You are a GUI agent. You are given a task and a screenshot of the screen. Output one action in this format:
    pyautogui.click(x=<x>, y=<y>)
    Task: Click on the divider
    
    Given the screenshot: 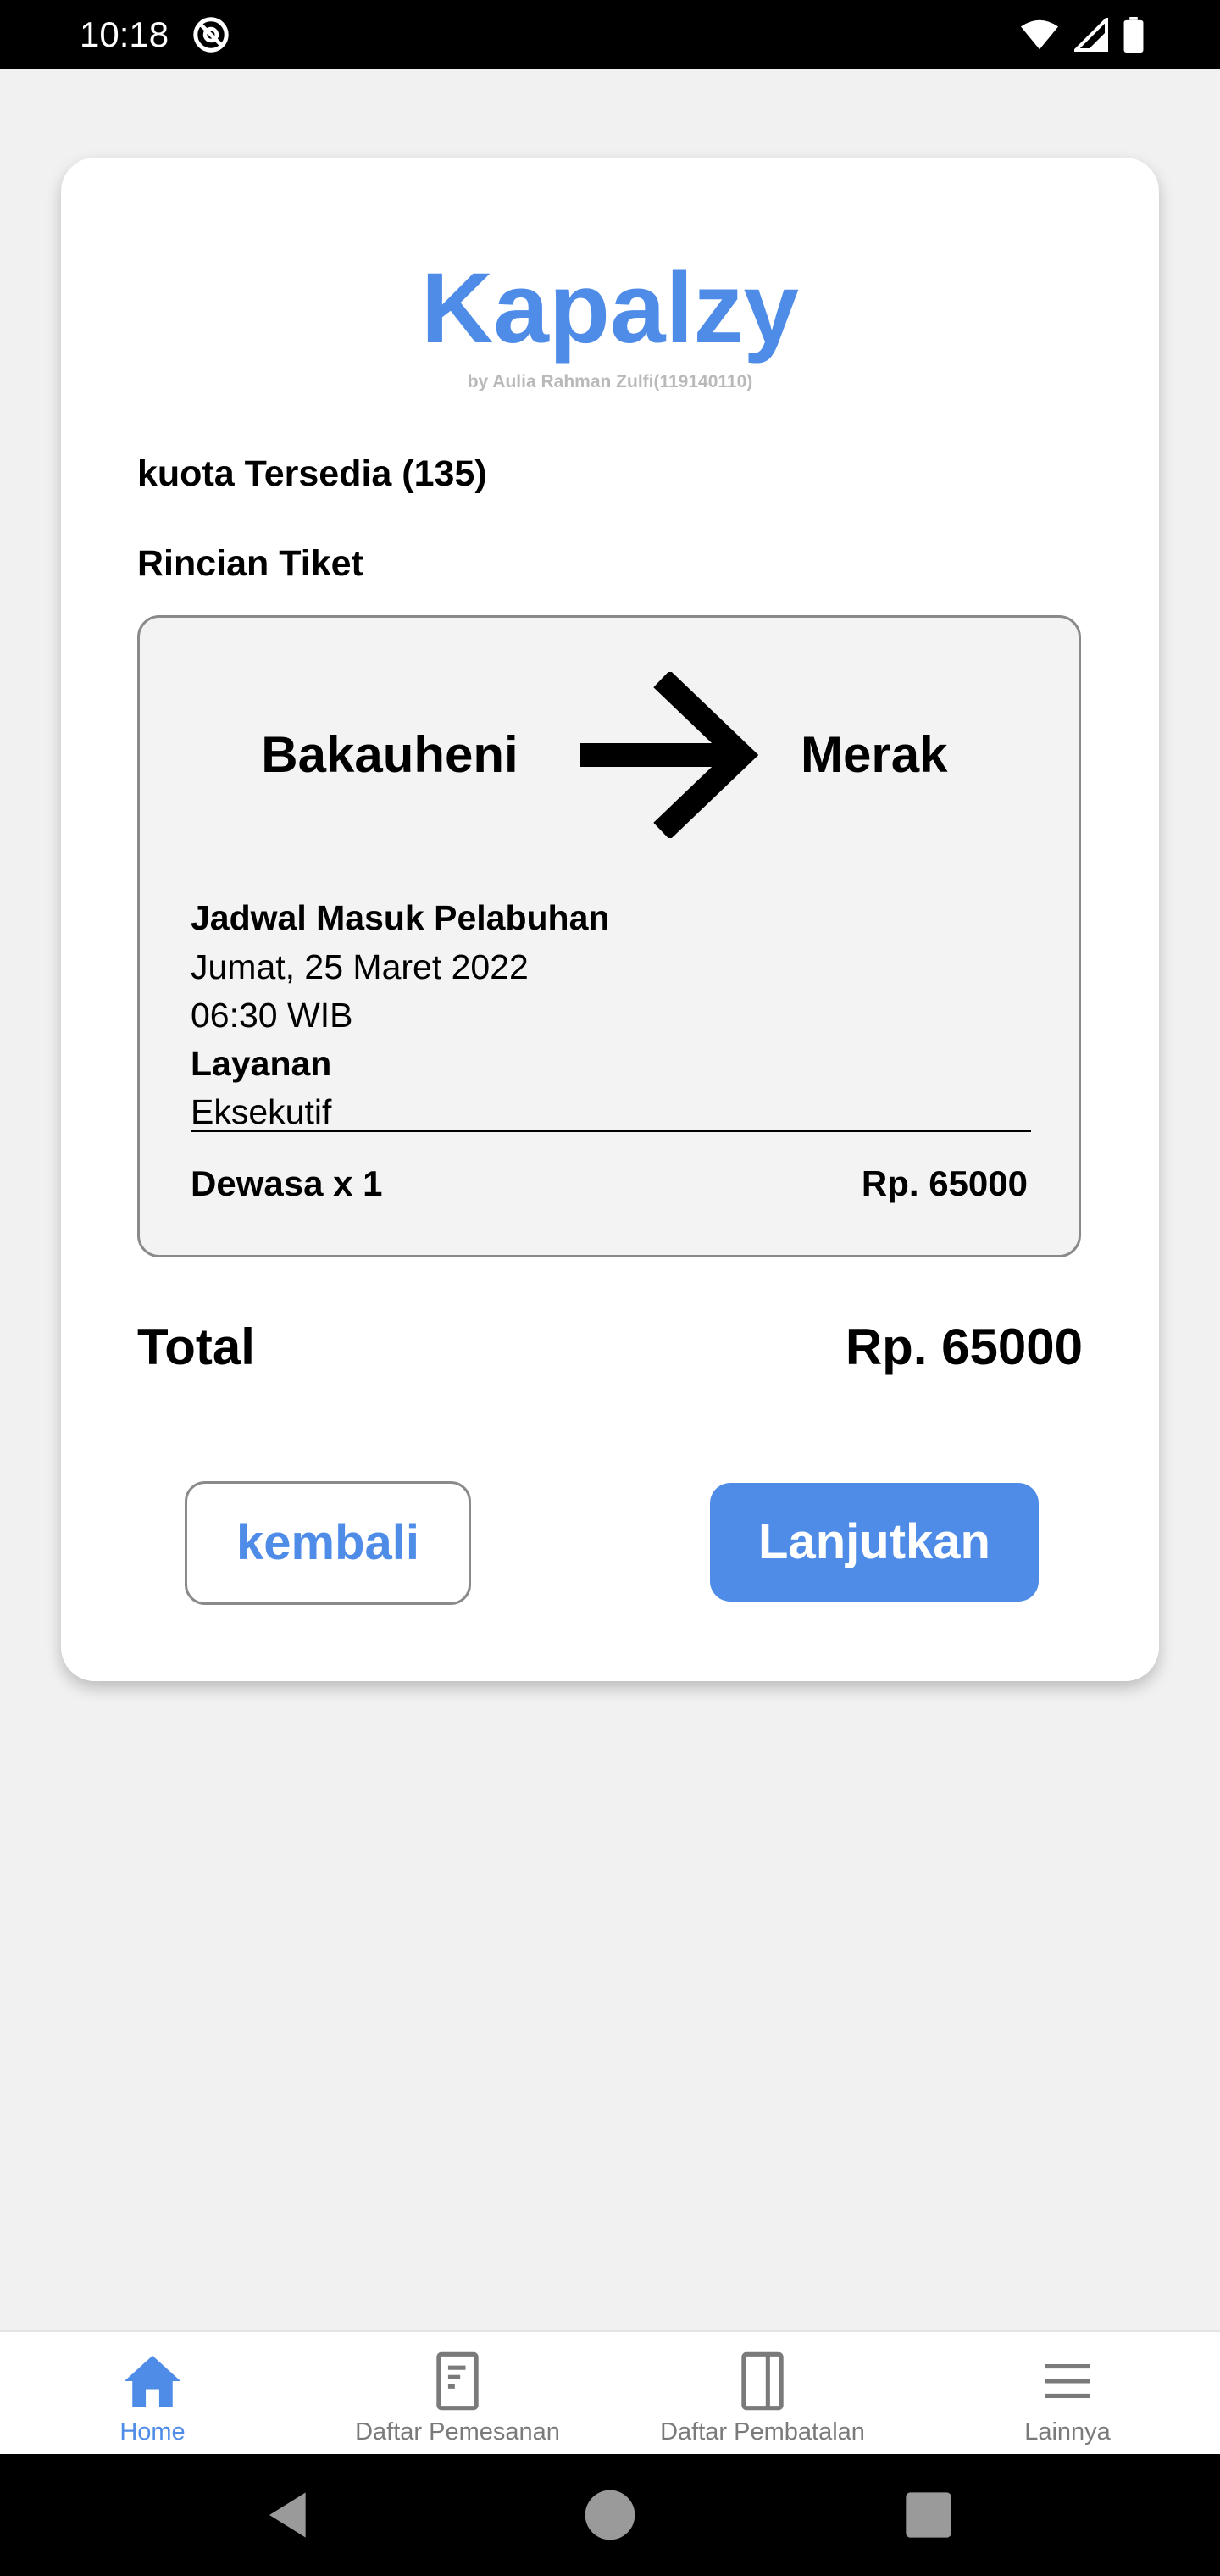 What is the action you would take?
    pyautogui.click(x=611, y=1131)
    